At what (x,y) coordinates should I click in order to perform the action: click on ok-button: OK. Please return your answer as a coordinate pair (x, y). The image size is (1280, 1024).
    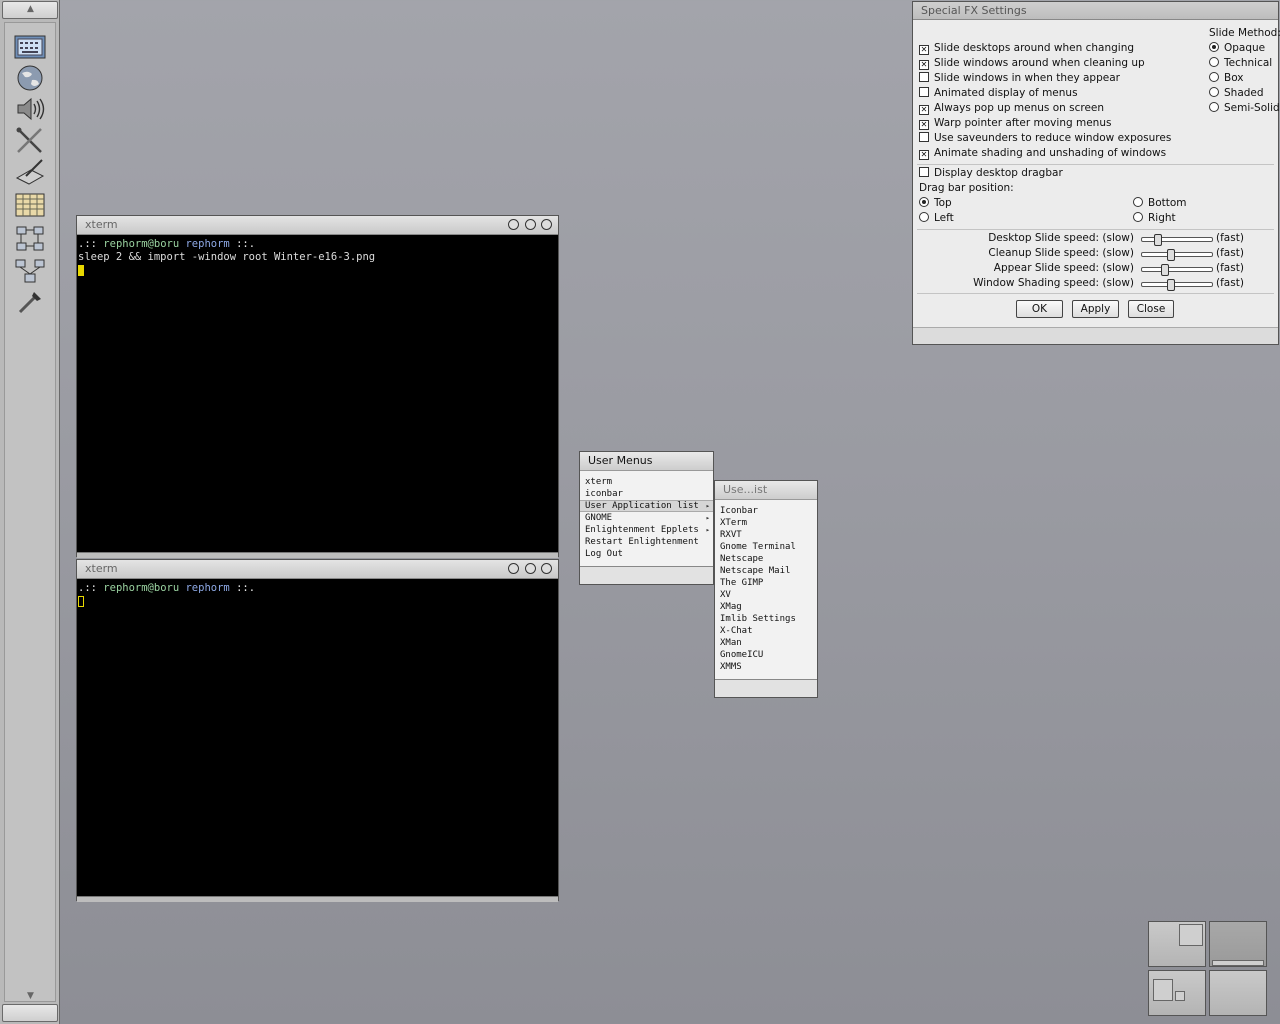
    Looking at the image, I should click on (1039, 309).